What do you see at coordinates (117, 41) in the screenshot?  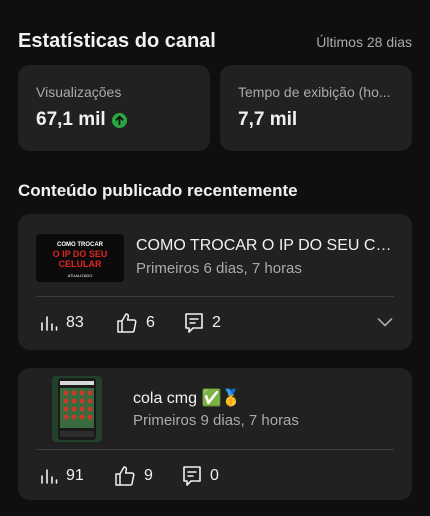 I see `page-title: Estatísticas do canal` at bounding box center [117, 41].